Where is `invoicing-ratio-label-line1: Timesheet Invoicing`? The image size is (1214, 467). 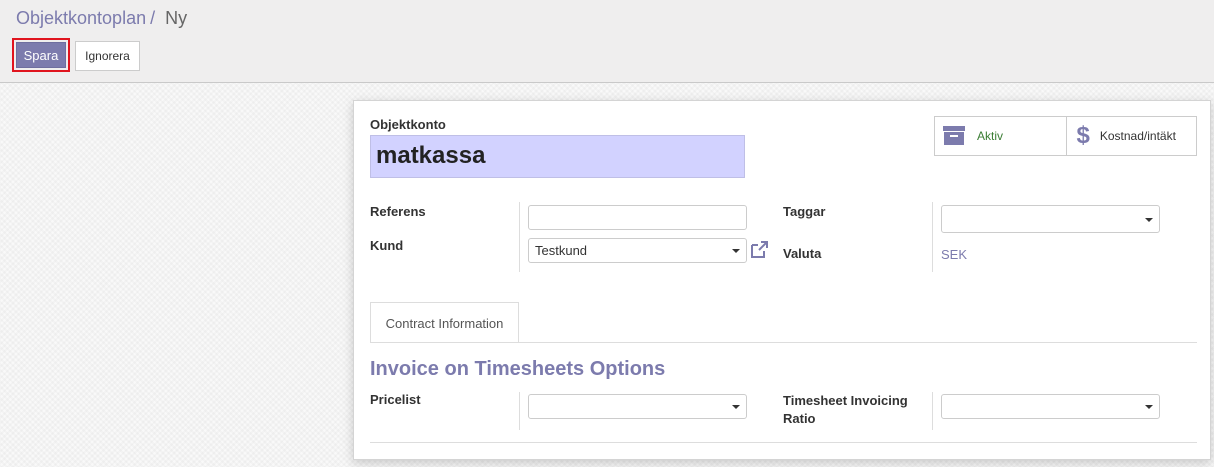 invoicing-ratio-label-line1: Timesheet Invoicing is located at coordinates (845, 400).